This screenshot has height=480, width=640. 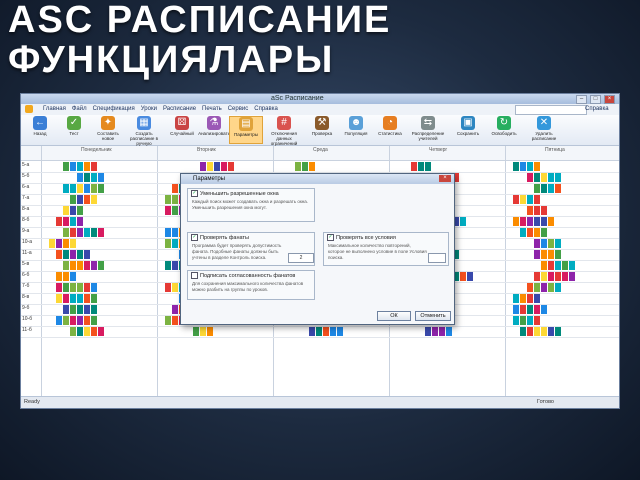 I want to click on maximize-icon: □, so click(x=595, y=99).